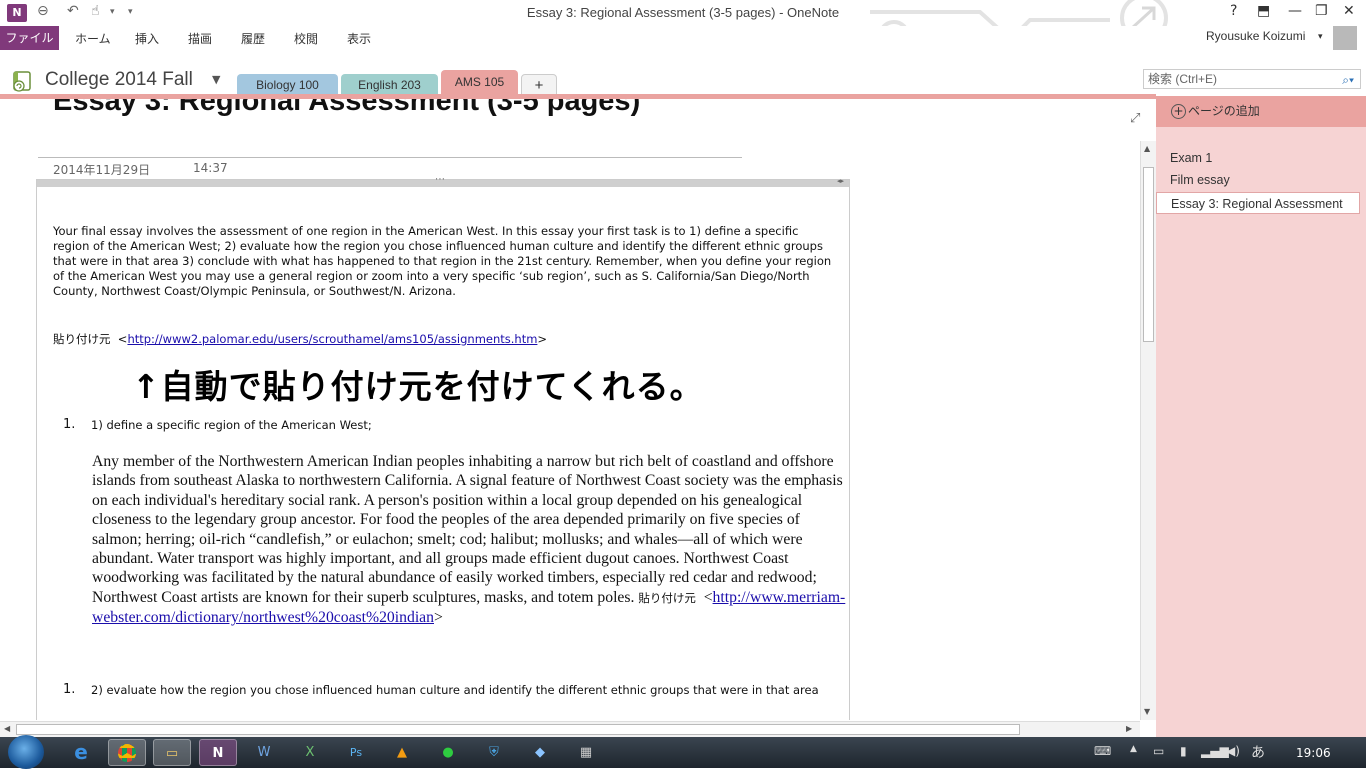 The width and height of the screenshot is (1366, 772). Describe the element at coordinates (1313, 753) in the screenshot. I see `taskbar-clock: 19:06` at that location.